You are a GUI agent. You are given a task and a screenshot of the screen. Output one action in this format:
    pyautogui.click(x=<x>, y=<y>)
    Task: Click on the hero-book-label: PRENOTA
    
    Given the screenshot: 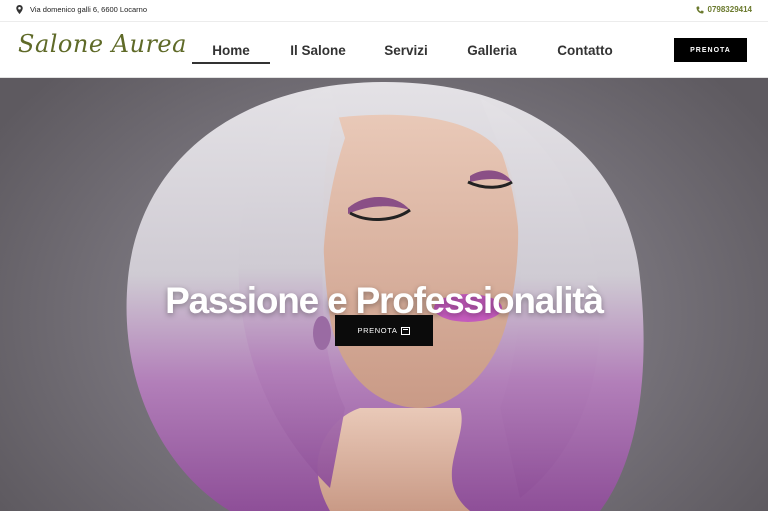 What is the action you would take?
    pyautogui.click(x=377, y=330)
    